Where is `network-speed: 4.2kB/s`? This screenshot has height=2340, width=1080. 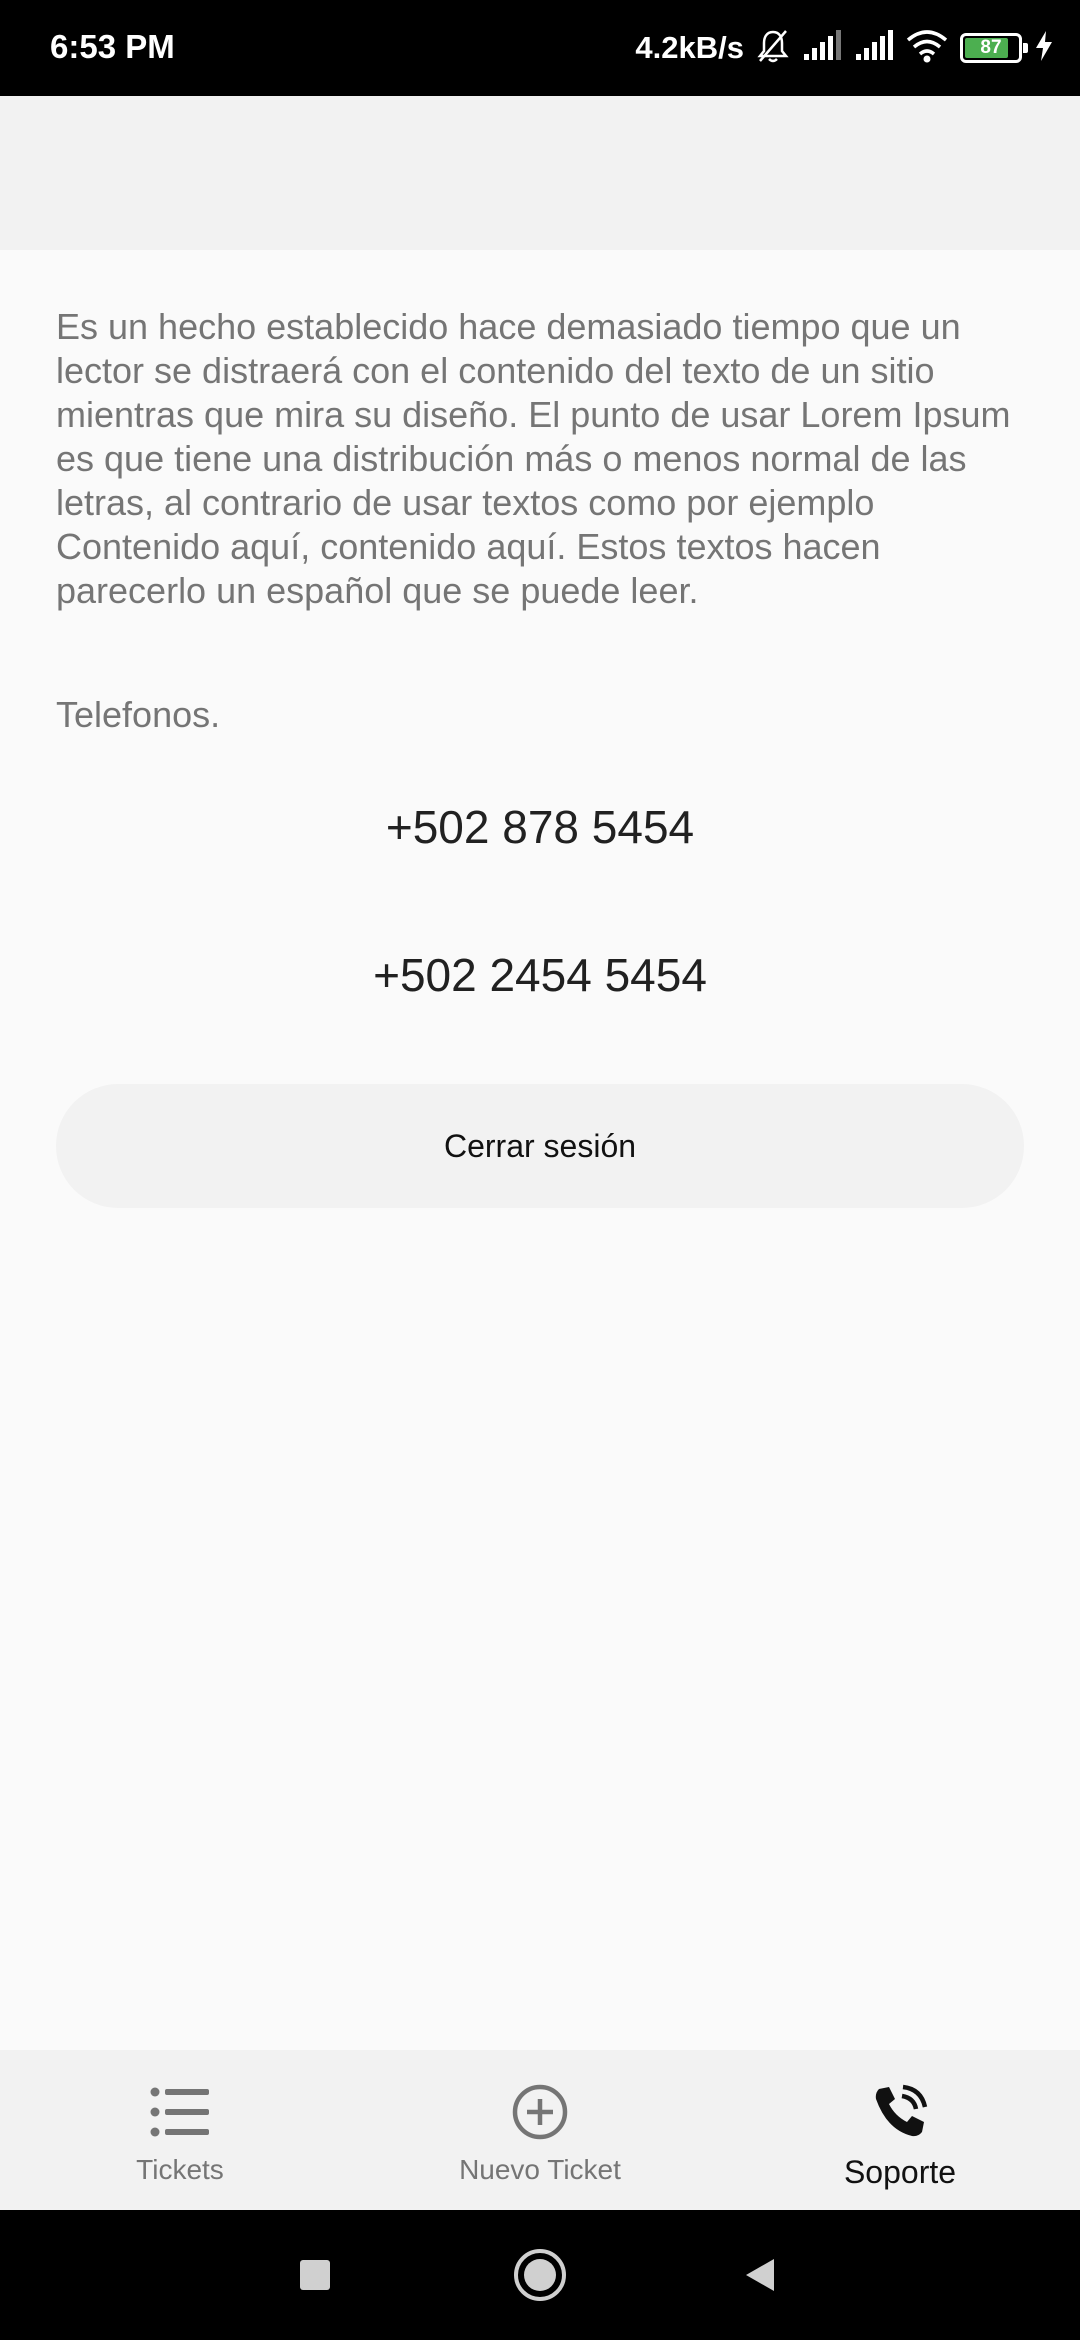
network-speed: 4.2kB/s is located at coordinates (689, 47).